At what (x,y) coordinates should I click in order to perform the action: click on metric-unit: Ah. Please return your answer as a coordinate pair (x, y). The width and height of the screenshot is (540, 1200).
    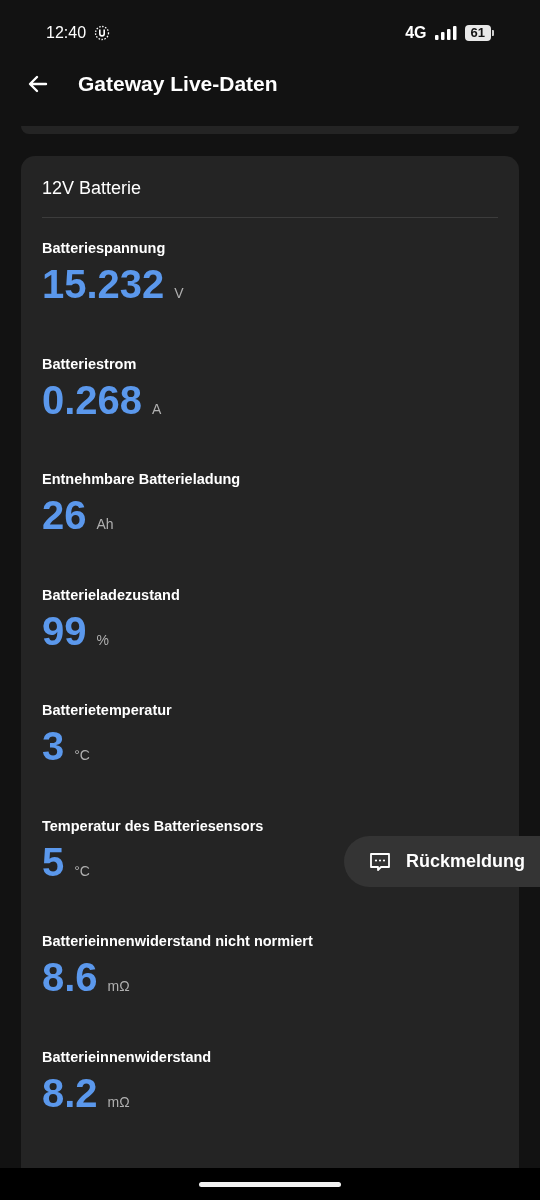
    Looking at the image, I should click on (105, 524).